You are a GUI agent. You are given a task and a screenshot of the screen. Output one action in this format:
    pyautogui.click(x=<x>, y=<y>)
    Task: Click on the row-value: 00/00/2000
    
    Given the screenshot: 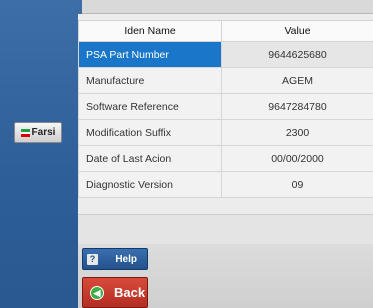 What is the action you would take?
    pyautogui.click(x=297, y=158)
    